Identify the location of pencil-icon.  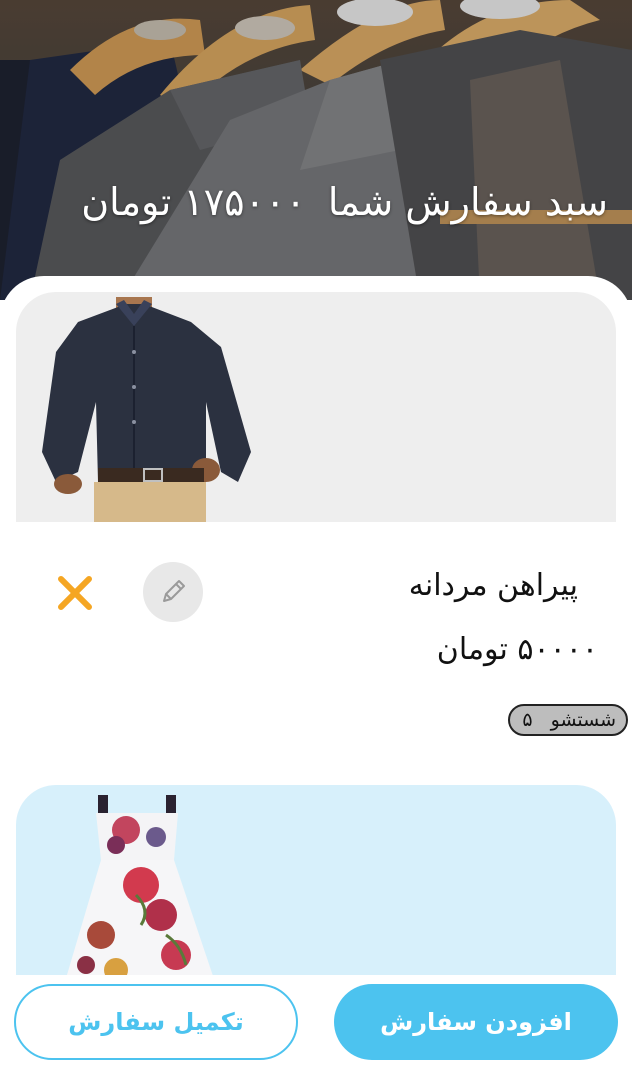
(174, 591).